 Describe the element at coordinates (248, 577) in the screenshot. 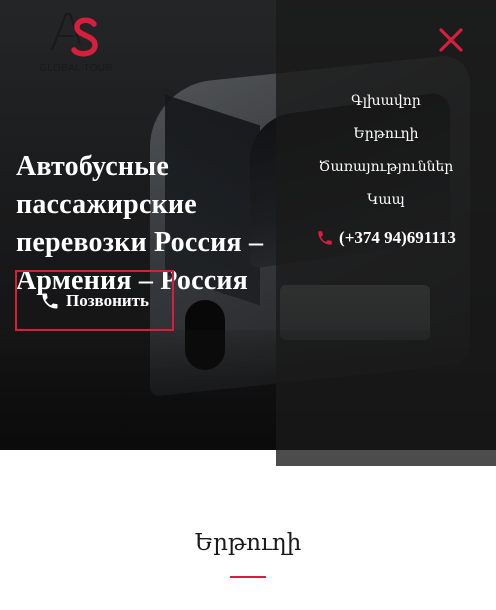

I see `section-title-underline` at that location.